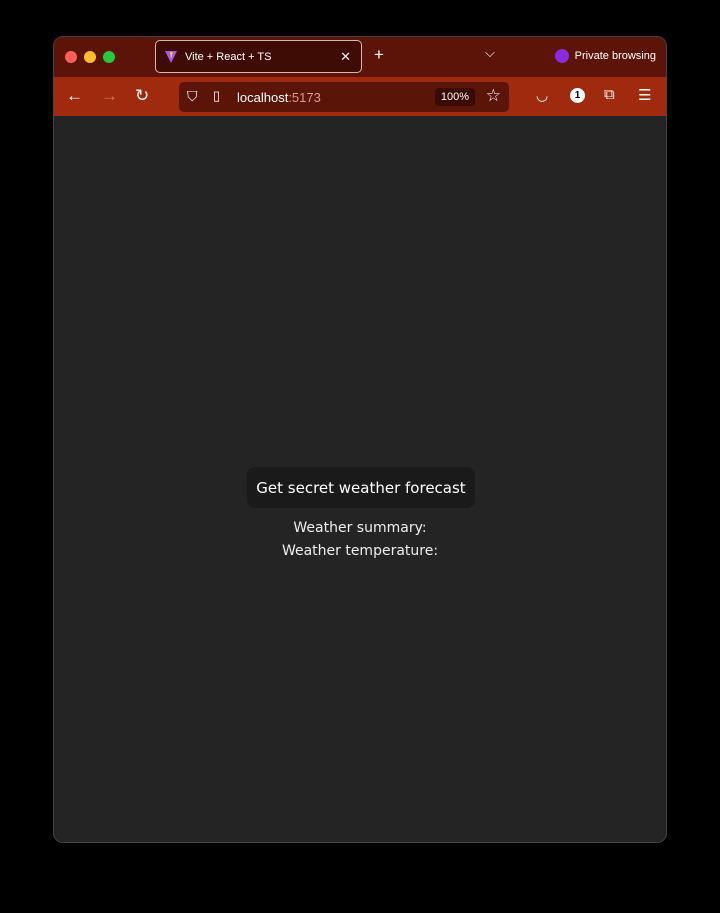 This screenshot has width=720, height=913. Describe the element at coordinates (217, 95) in the screenshot. I see `page-icon: ▯` at that location.